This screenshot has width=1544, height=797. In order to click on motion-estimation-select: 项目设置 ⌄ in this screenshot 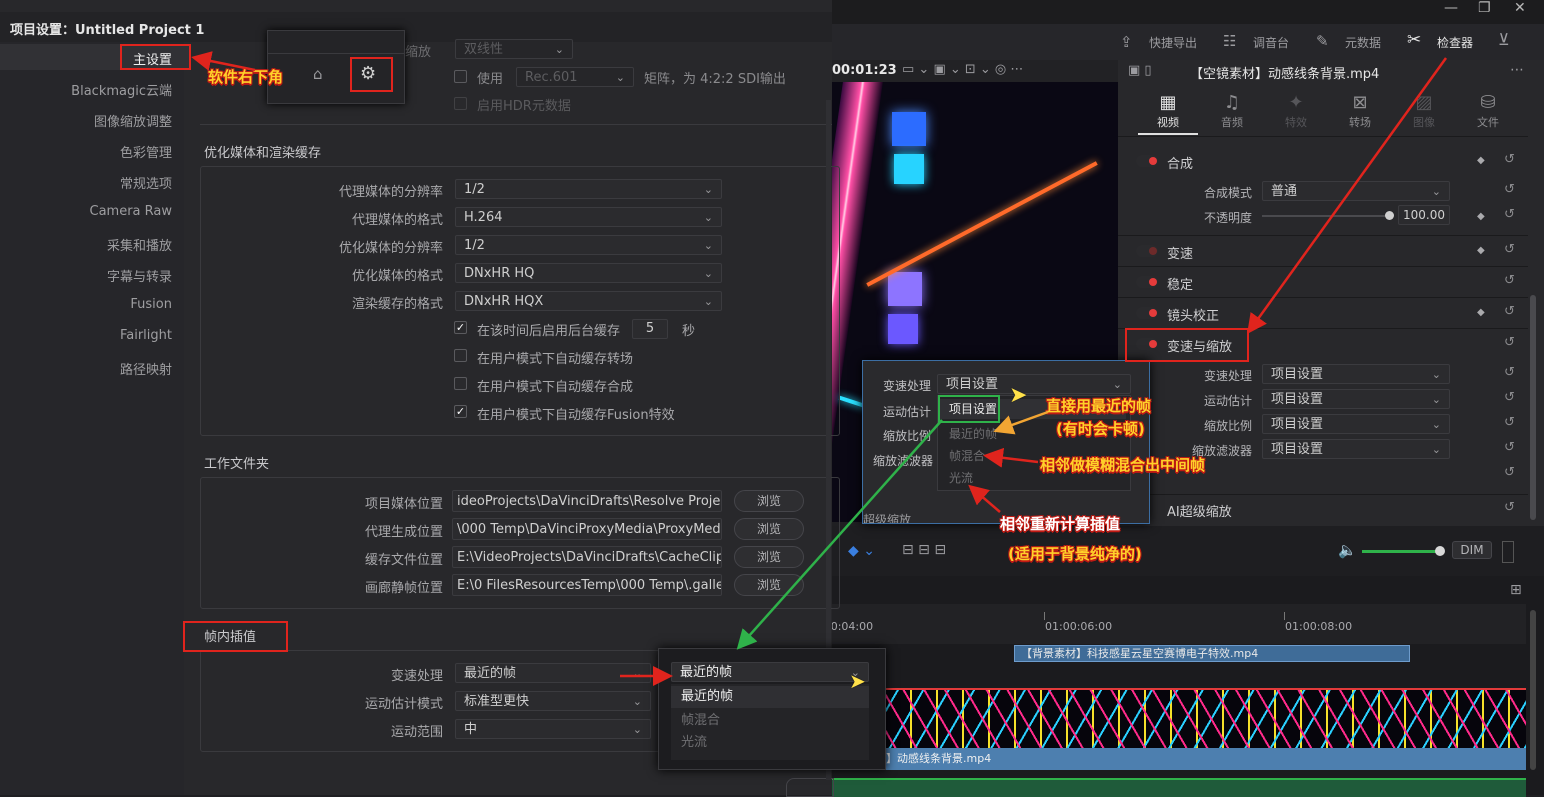, I will do `click(1356, 399)`.